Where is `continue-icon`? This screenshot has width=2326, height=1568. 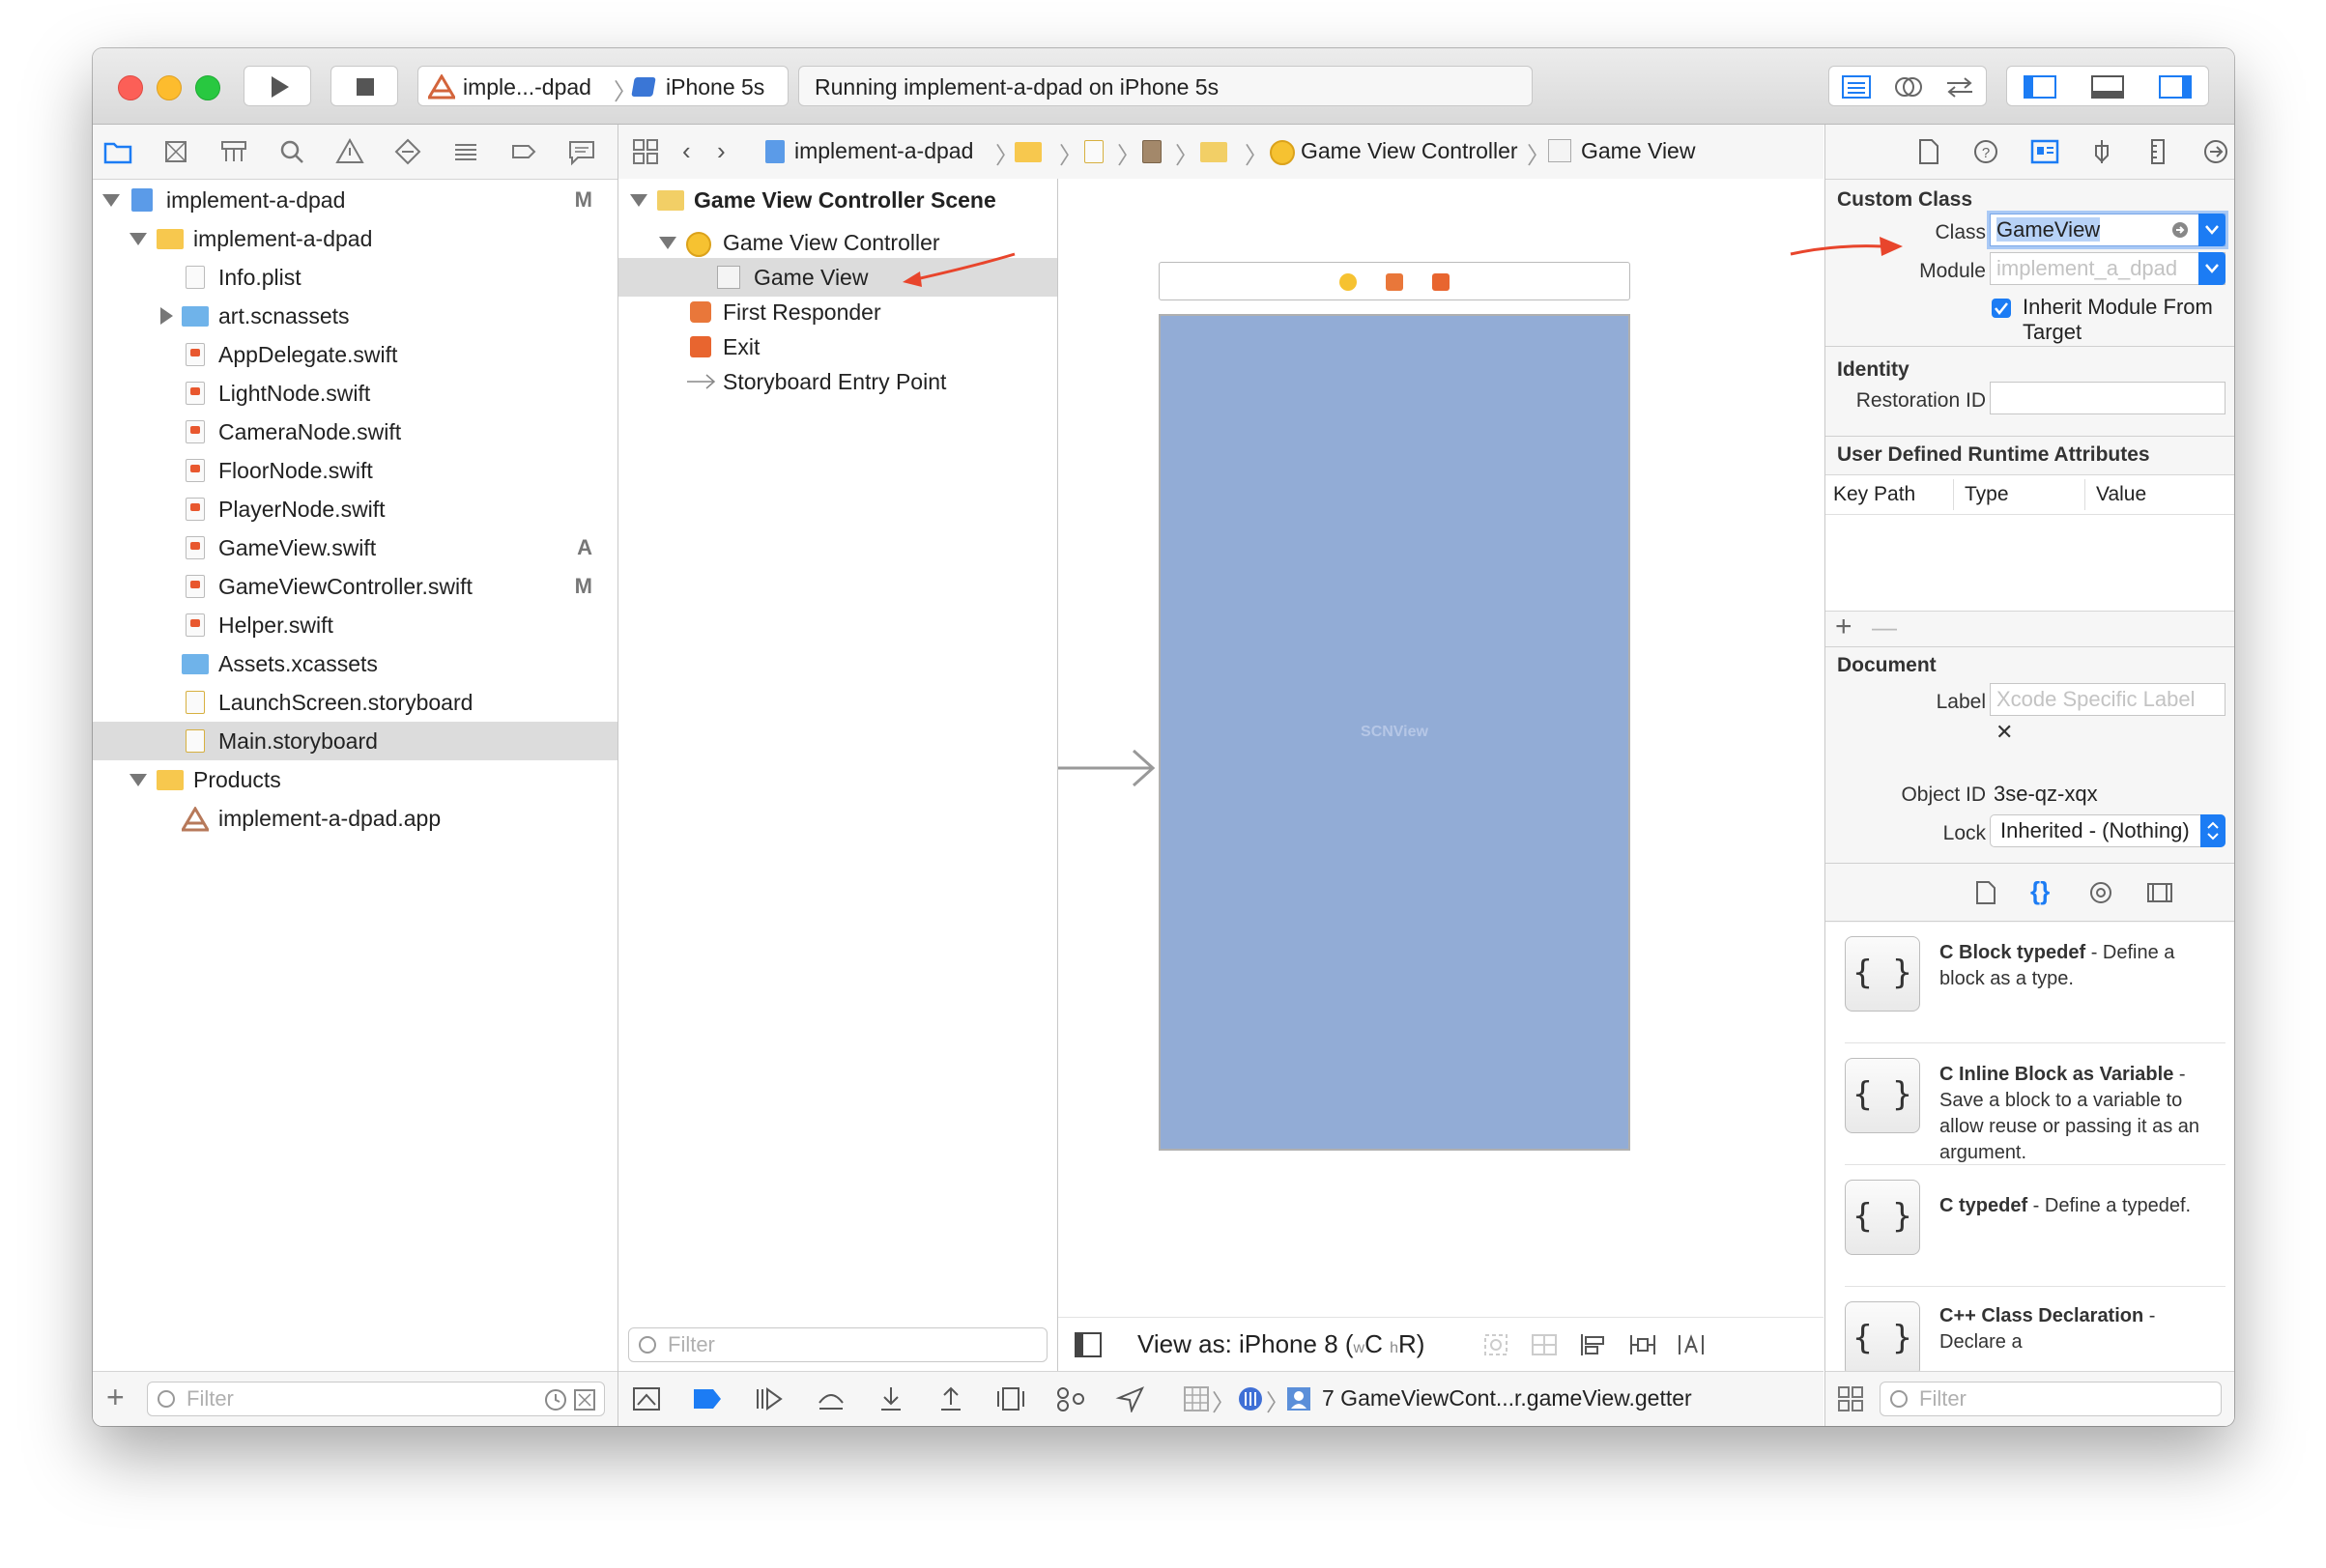
continue-icon is located at coordinates (769, 1398).